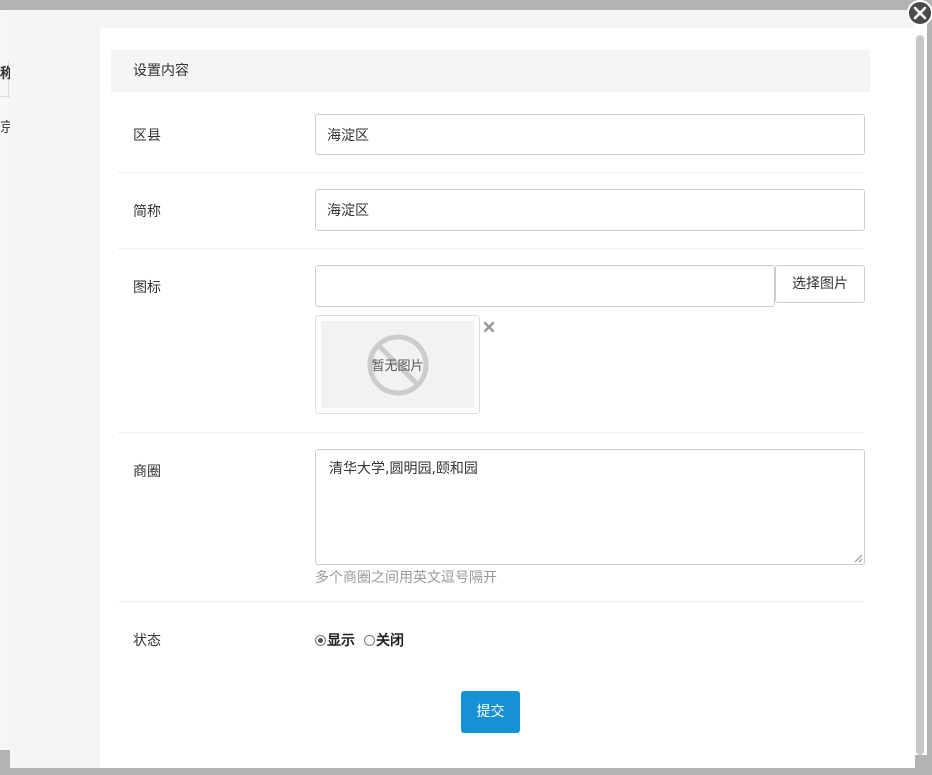 The height and width of the screenshot is (775, 932). I want to click on short-name-input, so click(590, 210).